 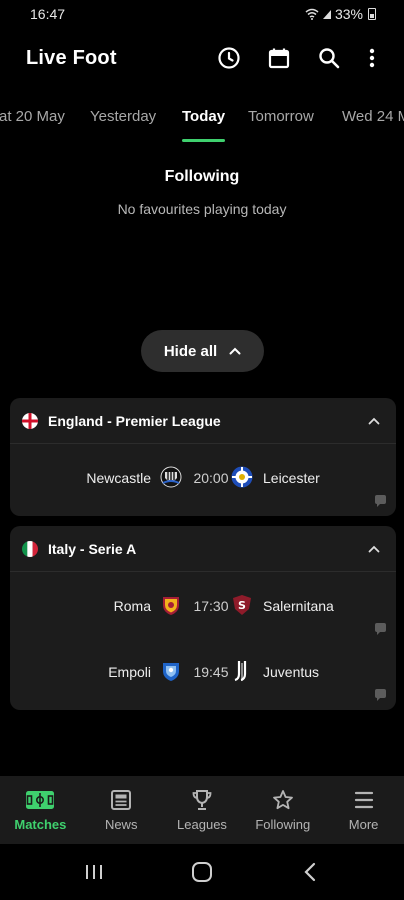 What do you see at coordinates (373, 119) in the screenshot?
I see `tab-wed-24-may: Wed 24 May` at bounding box center [373, 119].